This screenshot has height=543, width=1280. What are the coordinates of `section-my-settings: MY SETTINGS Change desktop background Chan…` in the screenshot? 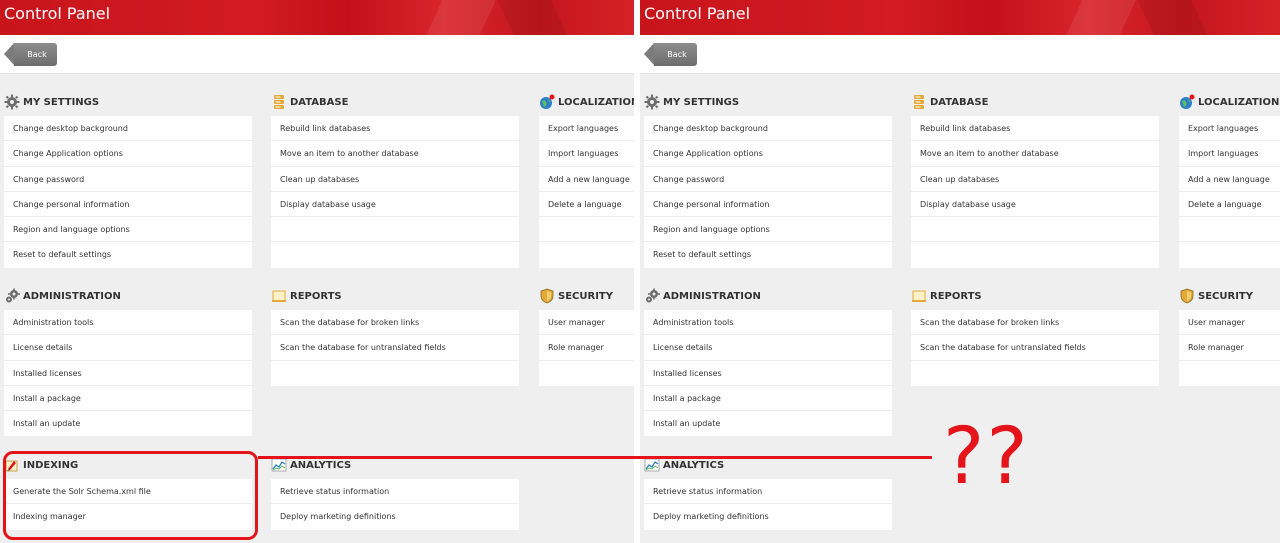 It's located at (768, 178).